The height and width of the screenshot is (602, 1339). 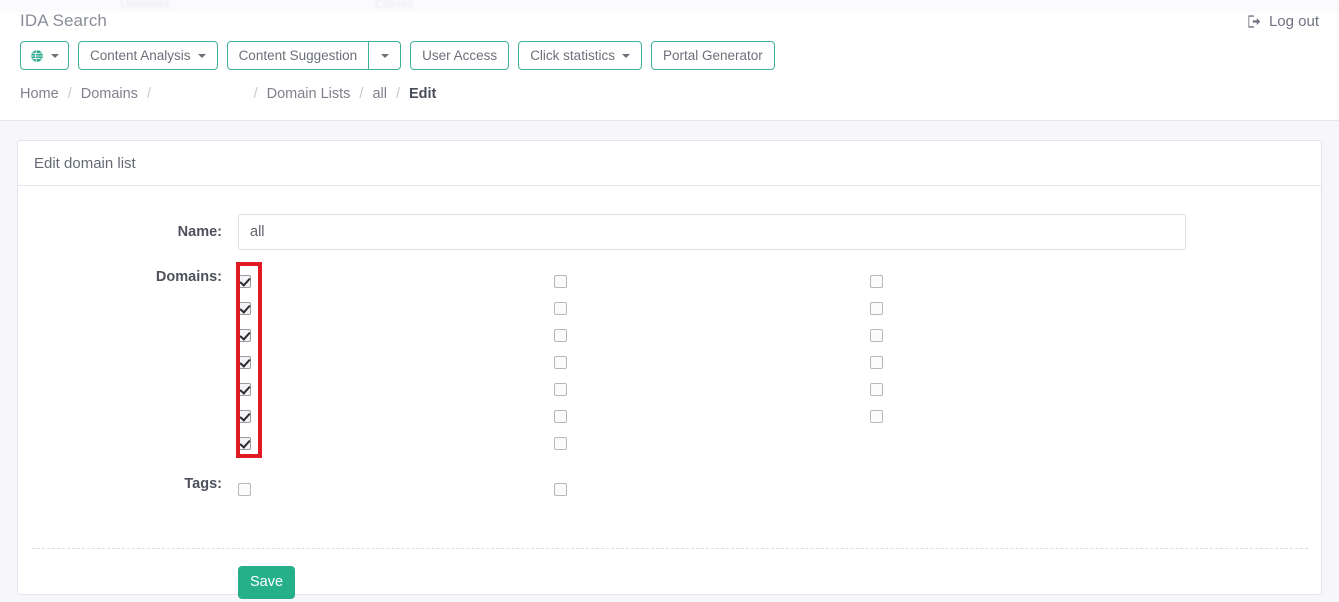 I want to click on breadcrumb: Home / Domains / / Domain Lists / all / Edit, so click(x=228, y=94).